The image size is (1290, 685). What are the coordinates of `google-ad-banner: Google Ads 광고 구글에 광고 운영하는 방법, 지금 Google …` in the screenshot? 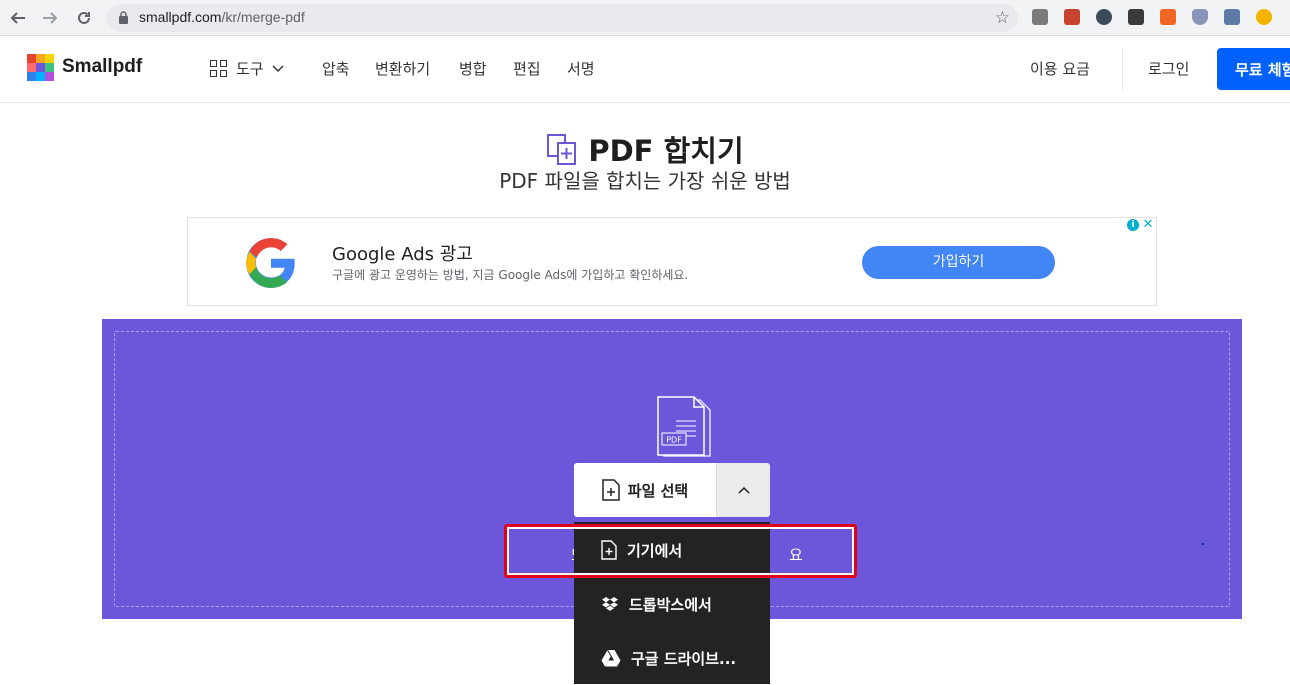 It's located at (672, 261).